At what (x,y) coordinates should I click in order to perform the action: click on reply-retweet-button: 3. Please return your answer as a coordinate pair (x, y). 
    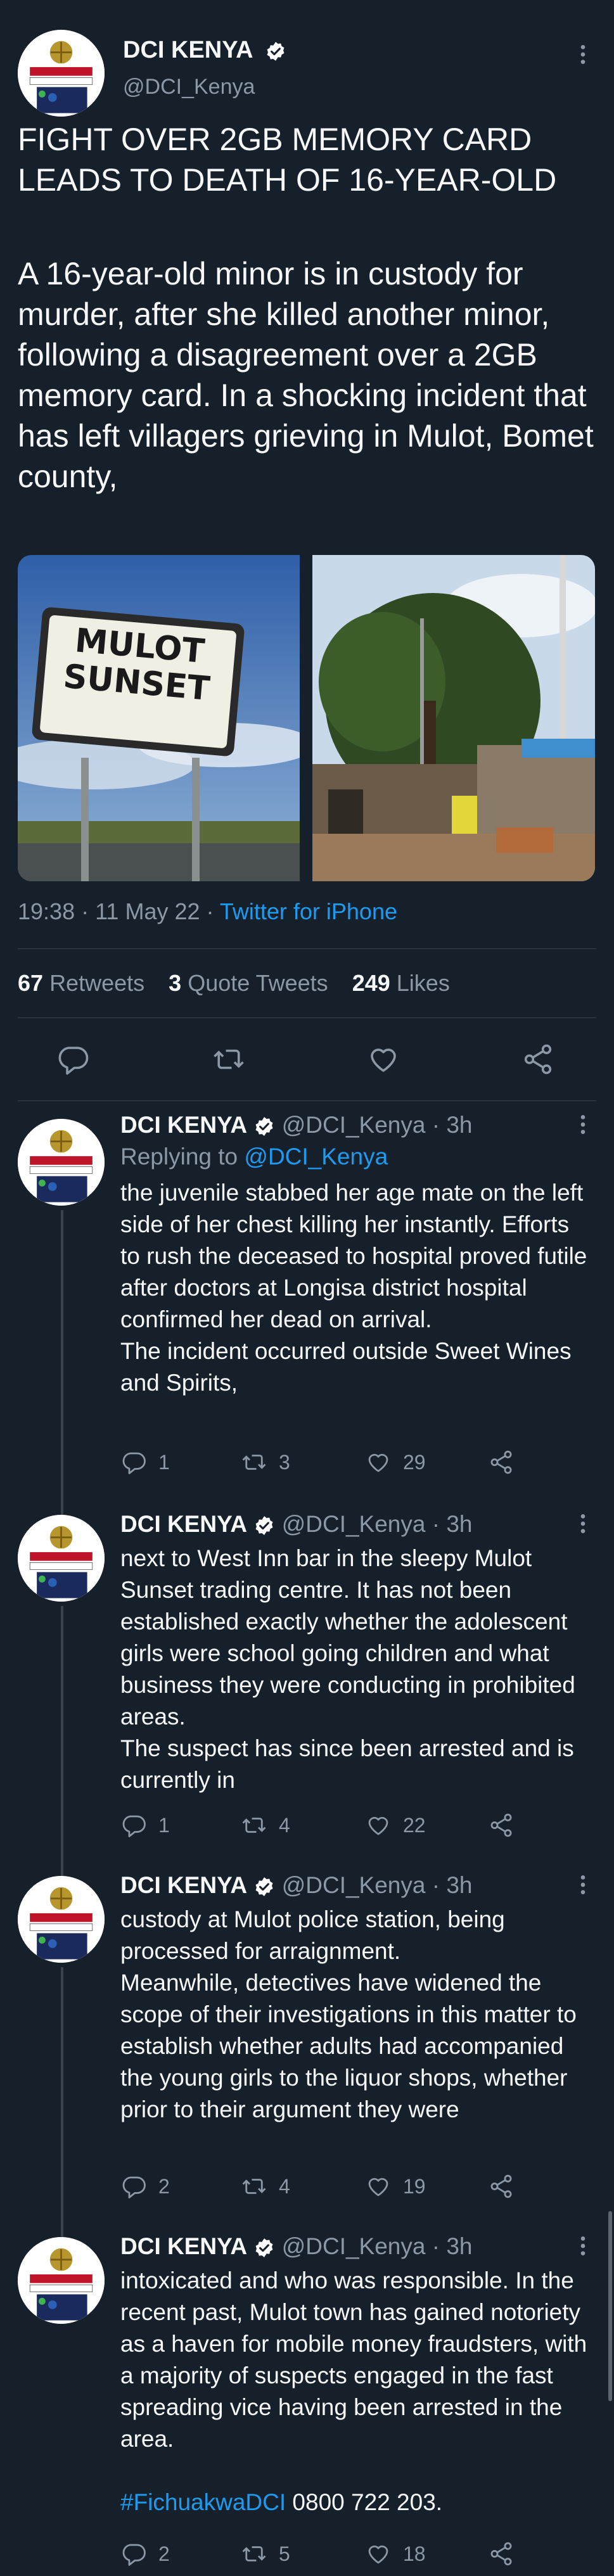
    Looking at the image, I should click on (265, 1462).